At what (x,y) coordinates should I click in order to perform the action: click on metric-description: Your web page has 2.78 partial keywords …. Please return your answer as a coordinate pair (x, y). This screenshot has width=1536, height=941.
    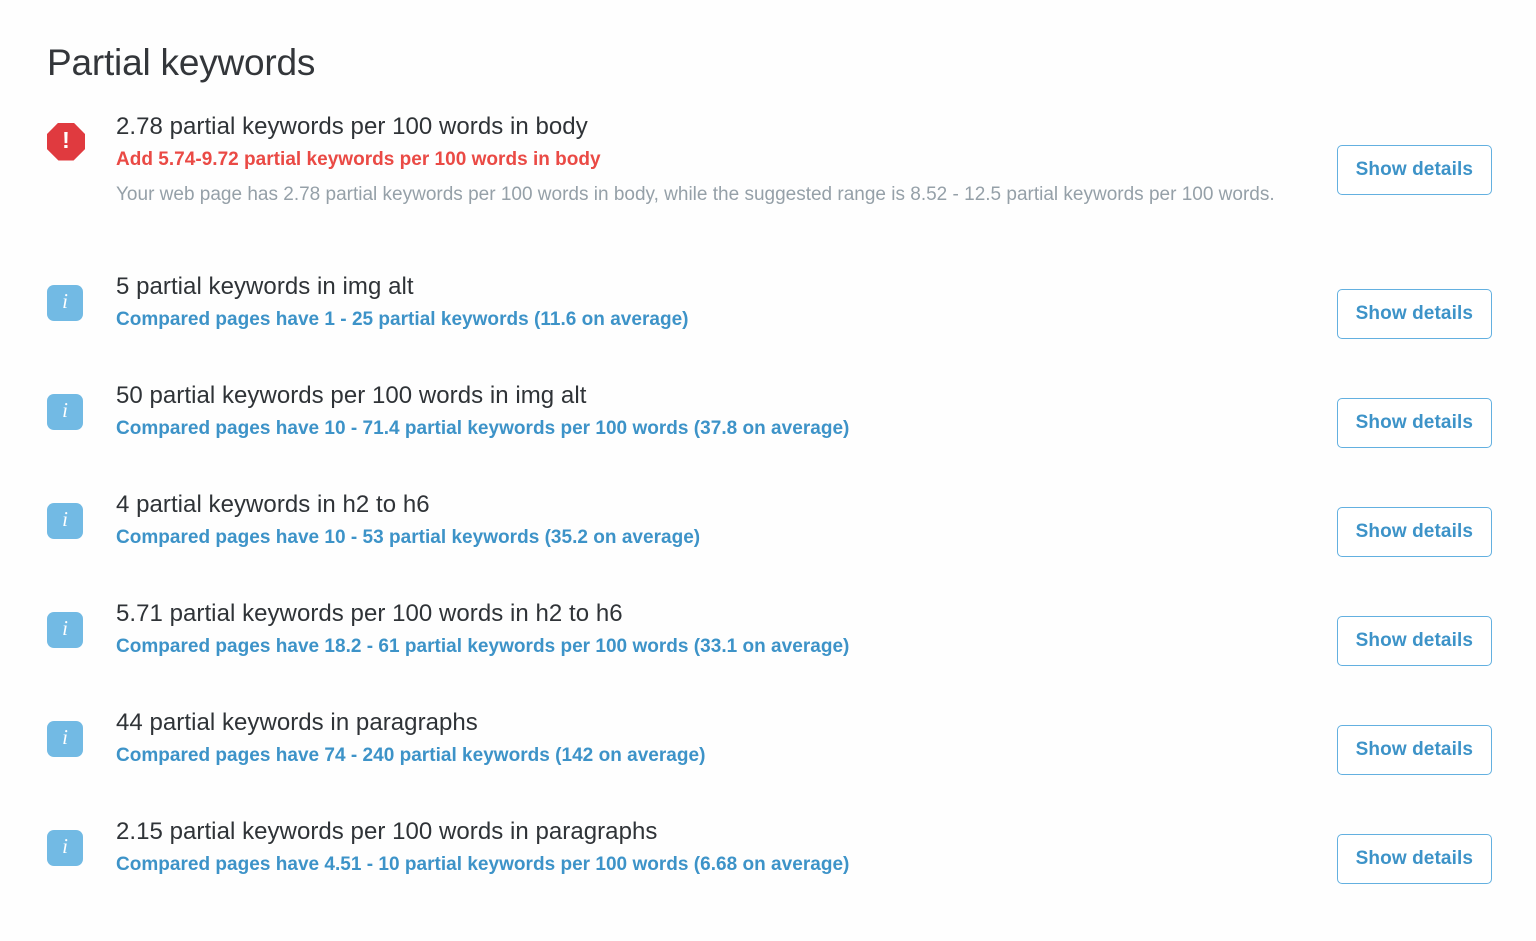
    Looking at the image, I should click on (695, 194).